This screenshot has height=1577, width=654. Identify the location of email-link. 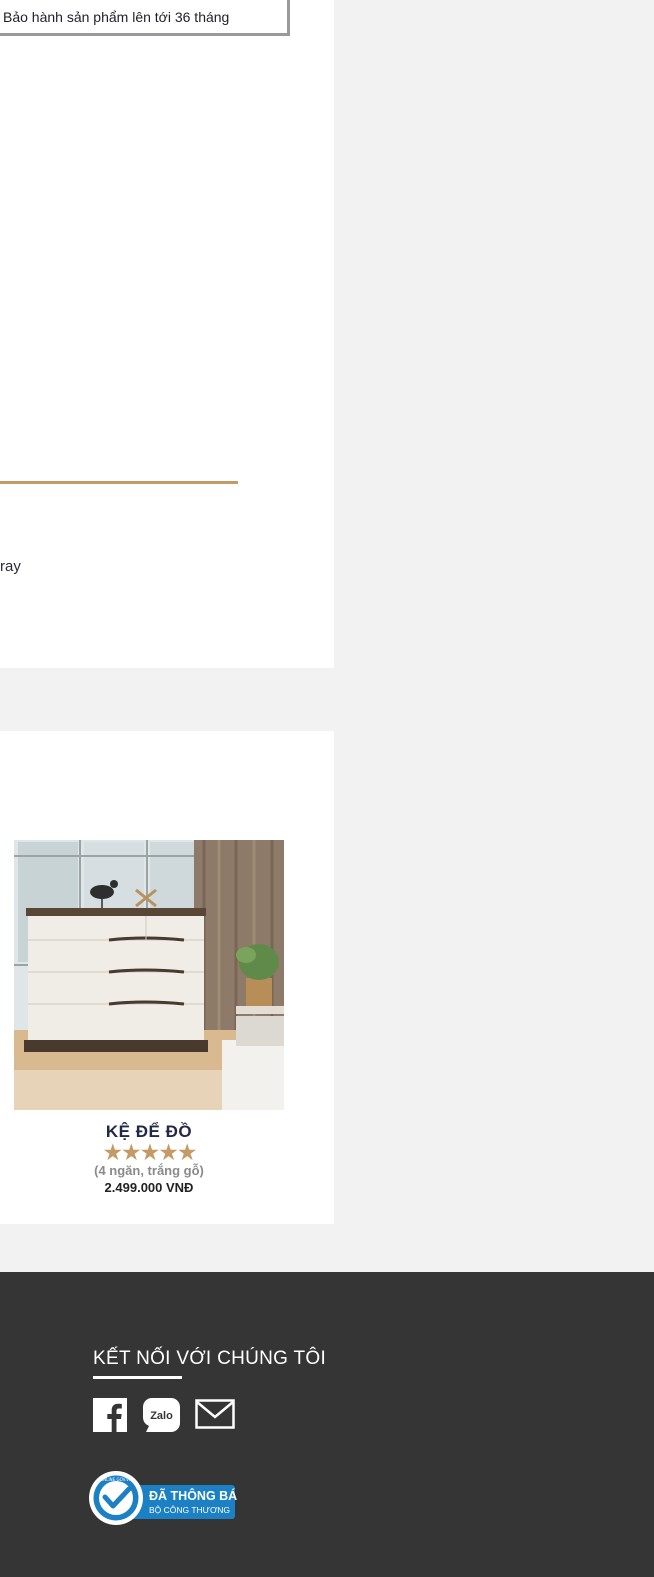
(215, 1416).